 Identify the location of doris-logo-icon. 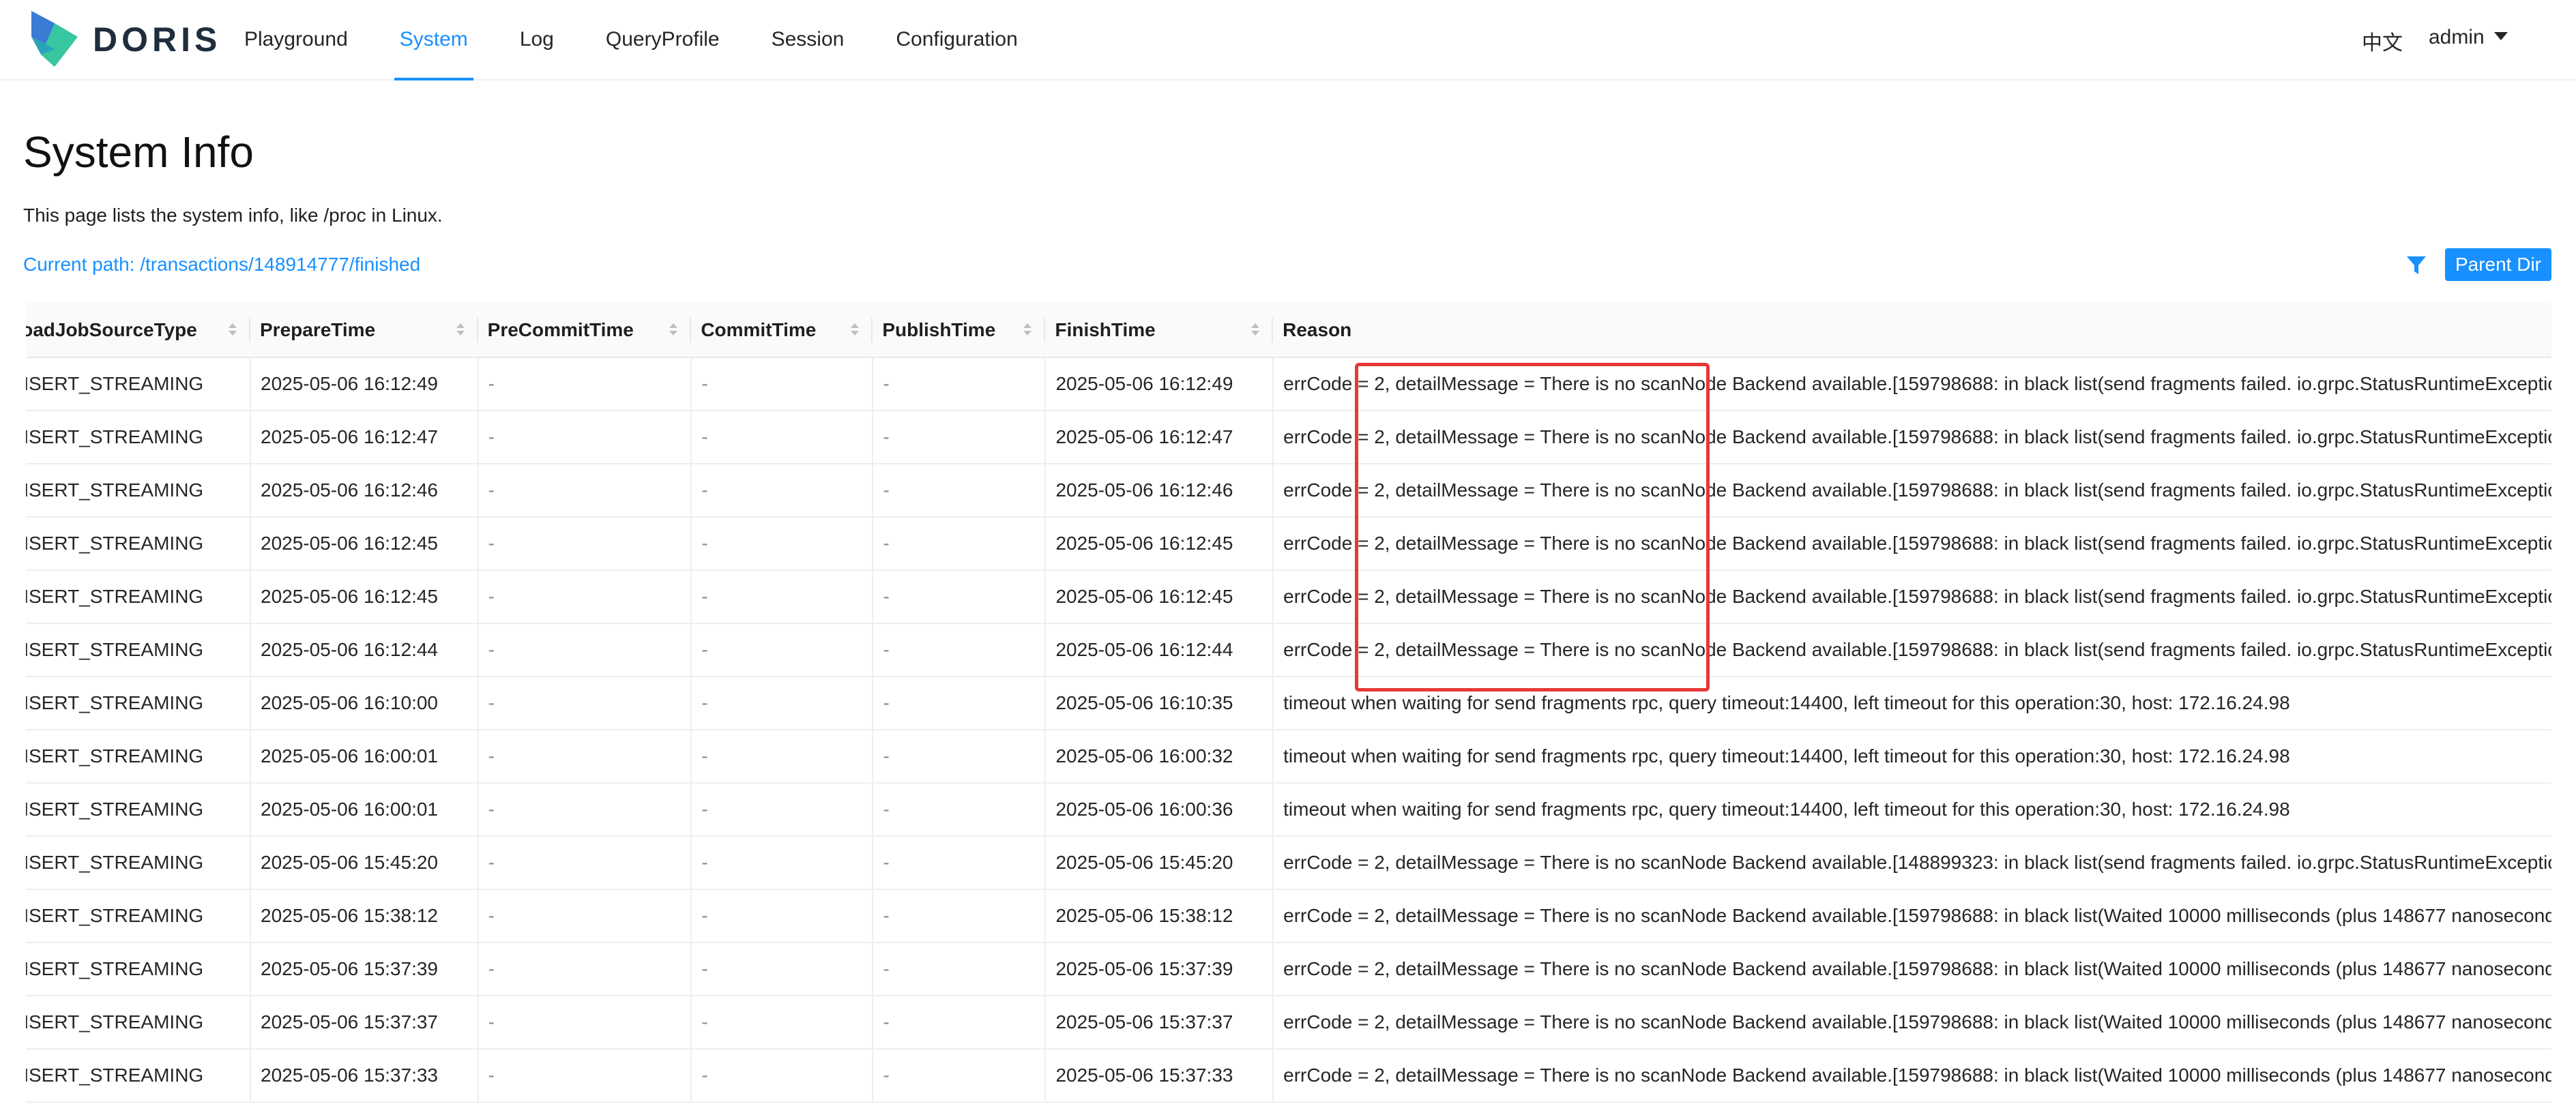
(55, 39).